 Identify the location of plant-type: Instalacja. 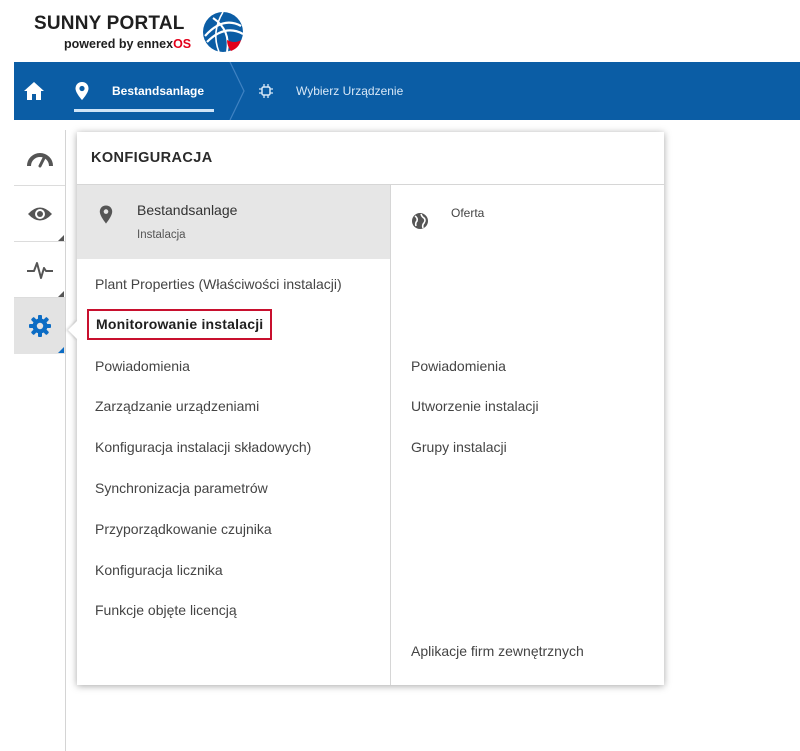
(161, 235).